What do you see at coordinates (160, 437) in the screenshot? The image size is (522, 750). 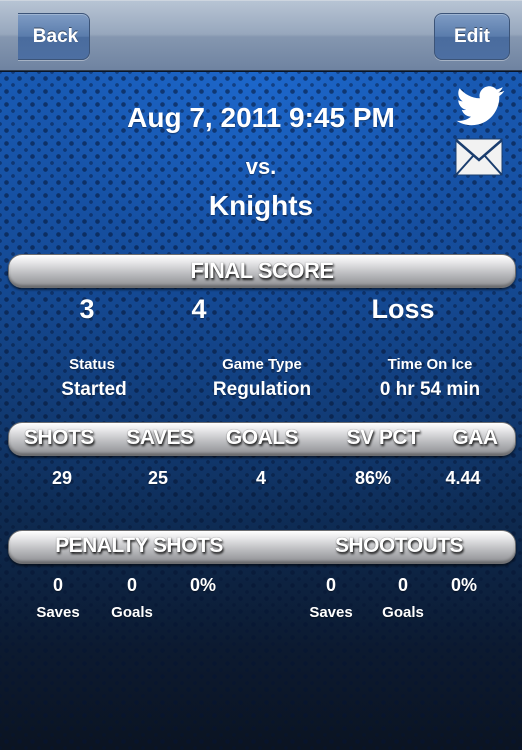 I see `saves-header: SAVES` at bounding box center [160, 437].